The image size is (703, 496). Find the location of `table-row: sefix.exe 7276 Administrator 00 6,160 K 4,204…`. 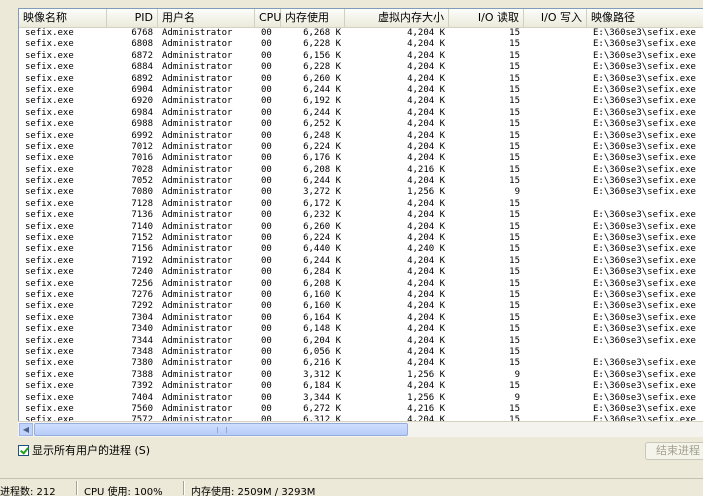

table-row: sefix.exe 7276 Administrator 00 6,160 K 4,204… is located at coordinates (361, 295).